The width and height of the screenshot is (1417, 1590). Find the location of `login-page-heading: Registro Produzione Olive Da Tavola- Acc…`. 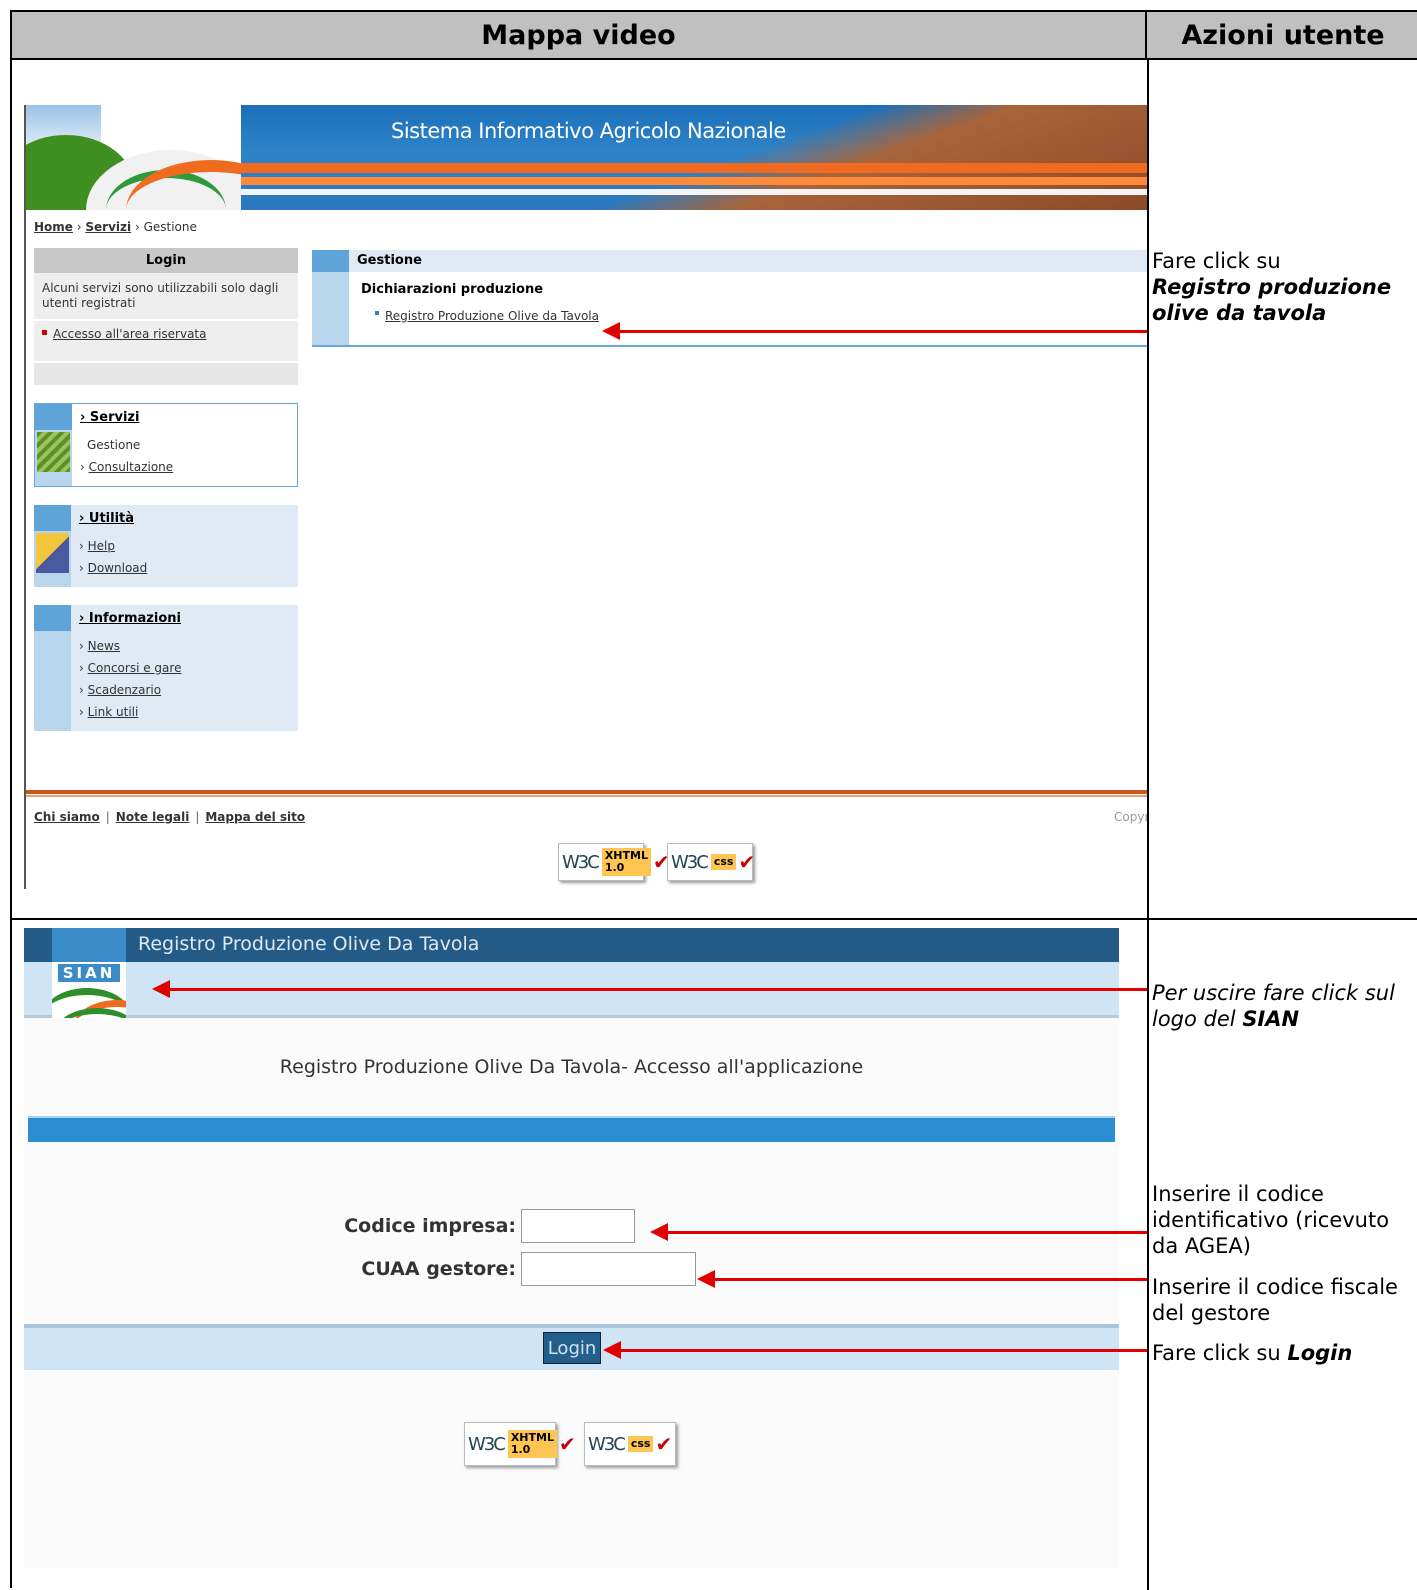

login-page-heading: Registro Produzione Olive Da Tavola- Acc… is located at coordinates (571, 1067).